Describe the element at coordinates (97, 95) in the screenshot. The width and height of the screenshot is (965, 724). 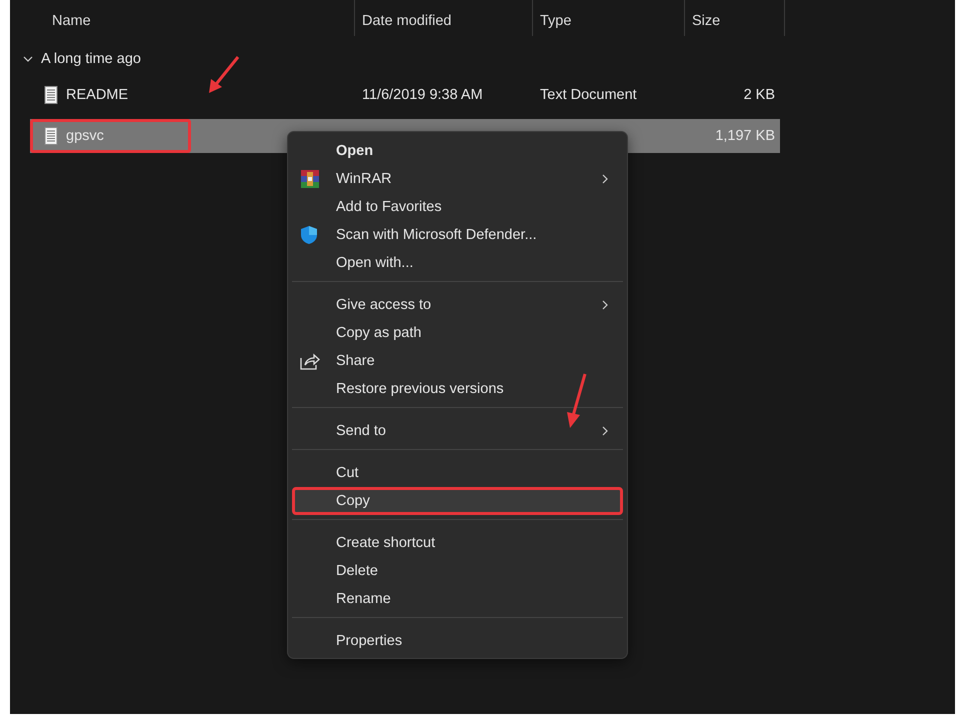
I see `file-name: README` at that location.